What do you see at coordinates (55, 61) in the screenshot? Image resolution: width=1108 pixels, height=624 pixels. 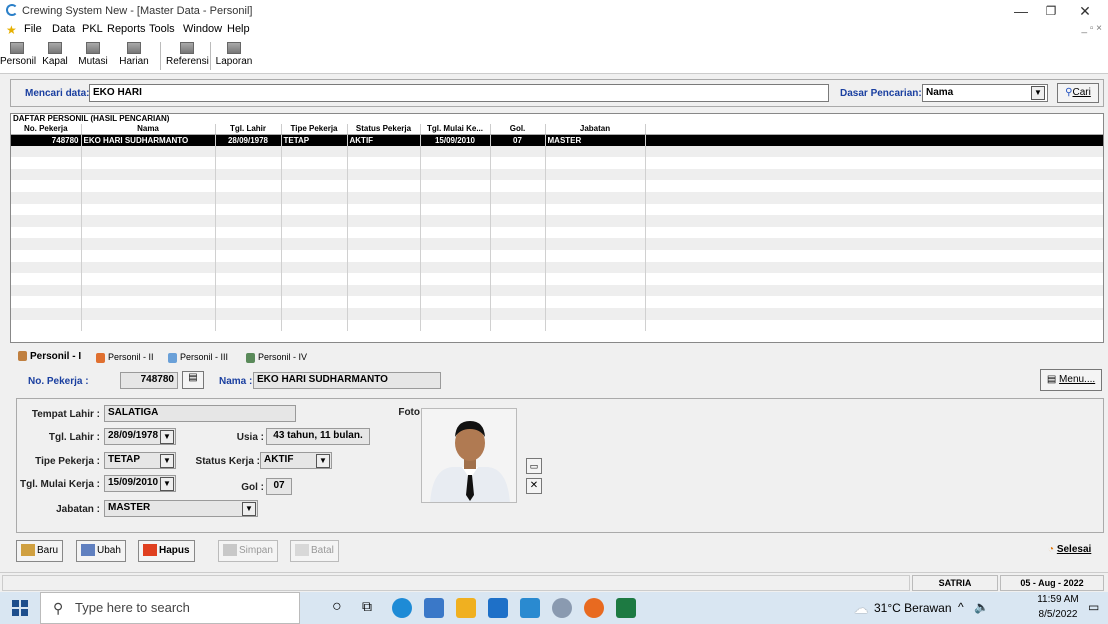 I see `toolbar-label: Kapal` at bounding box center [55, 61].